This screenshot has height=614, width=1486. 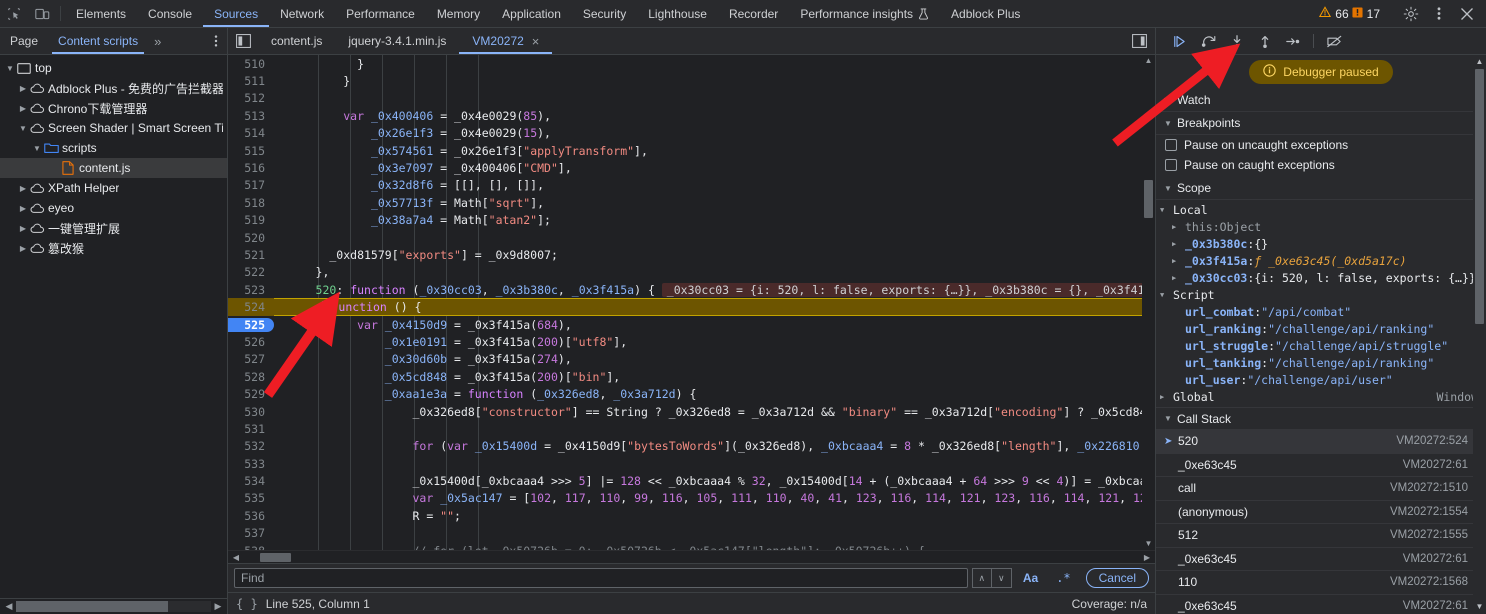 I want to click on breakpoint-marker: !, so click(x=327, y=307).